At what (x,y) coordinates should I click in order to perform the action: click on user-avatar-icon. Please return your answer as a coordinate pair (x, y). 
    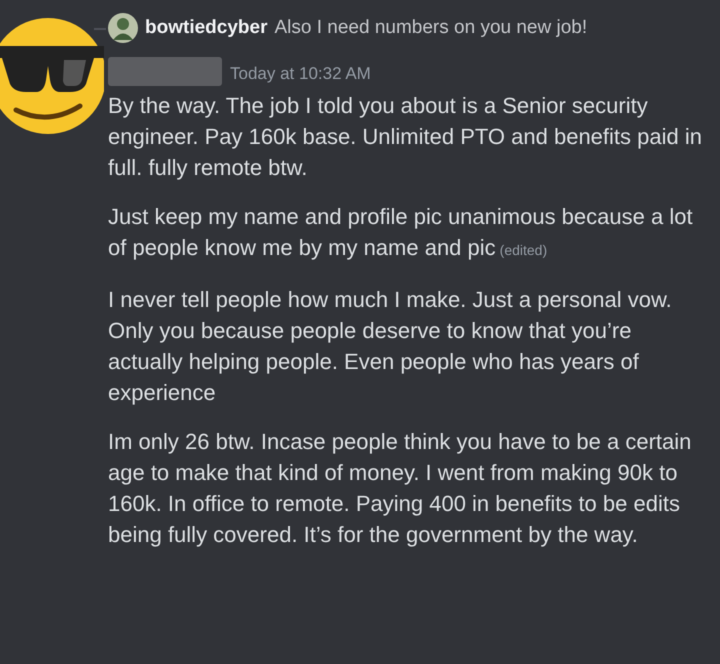
    Looking at the image, I should click on (123, 28).